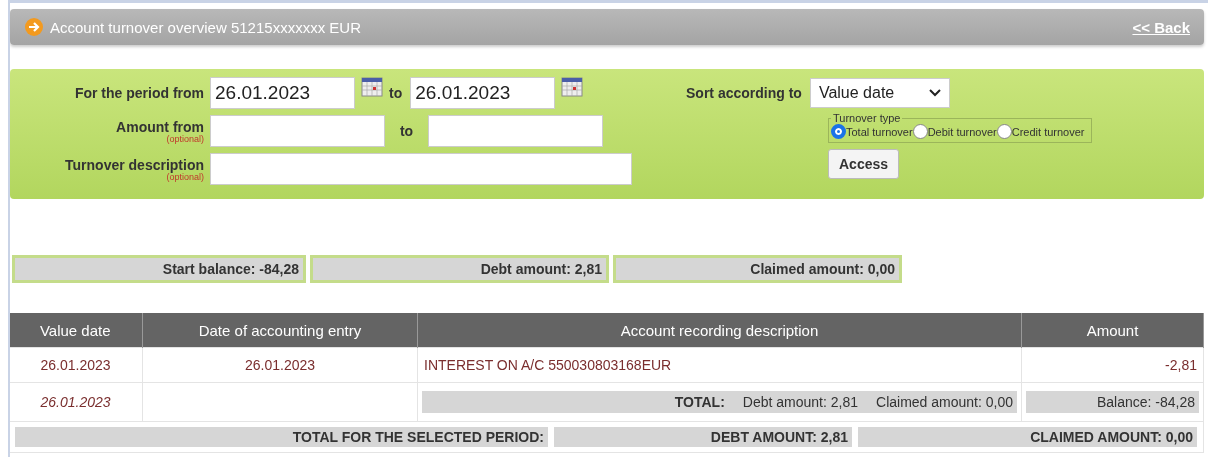 The height and width of the screenshot is (457, 1212). Describe the element at coordinates (281, 437) in the screenshot. I see `period-total-label: TOTAL FOR THE SELECTED PERIOD:` at that location.